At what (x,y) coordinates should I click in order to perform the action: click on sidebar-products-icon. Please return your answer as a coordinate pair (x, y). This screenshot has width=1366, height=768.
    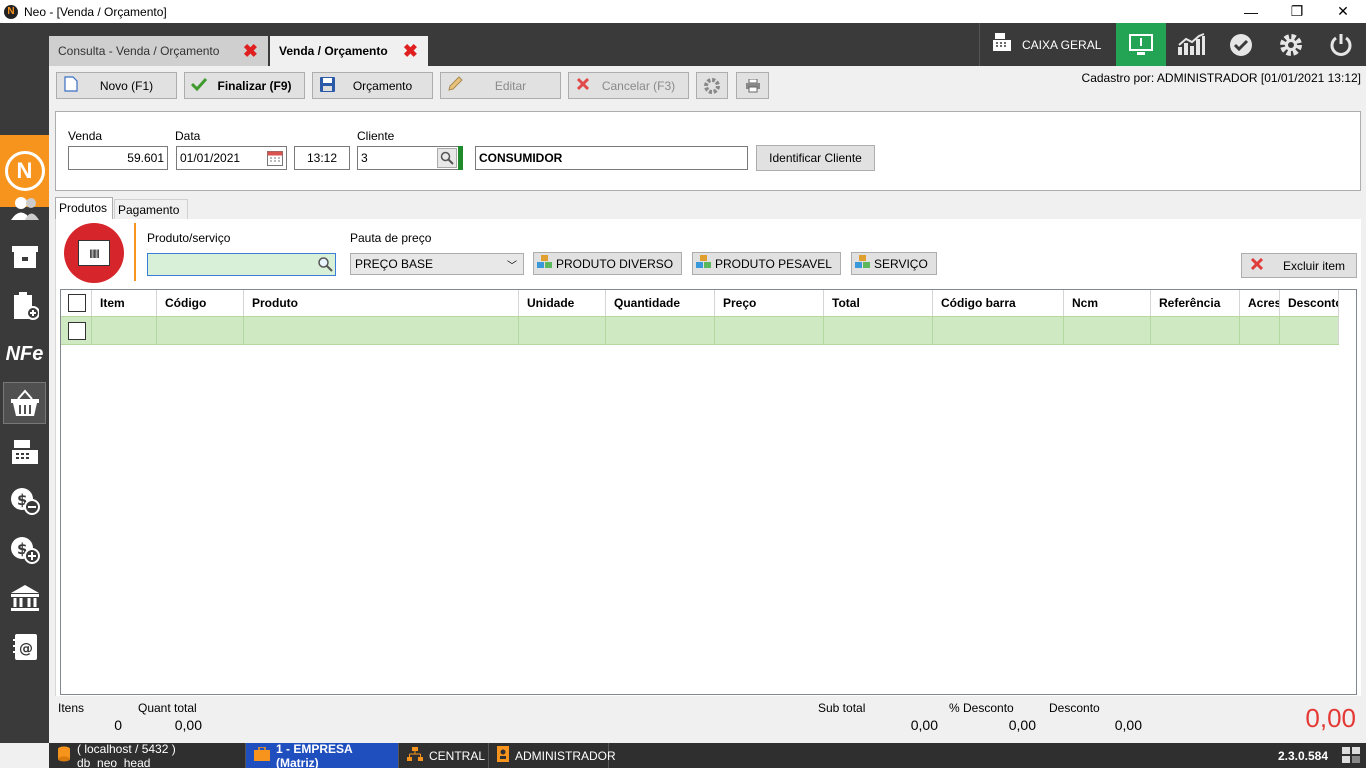
    Looking at the image, I should click on (24, 256).